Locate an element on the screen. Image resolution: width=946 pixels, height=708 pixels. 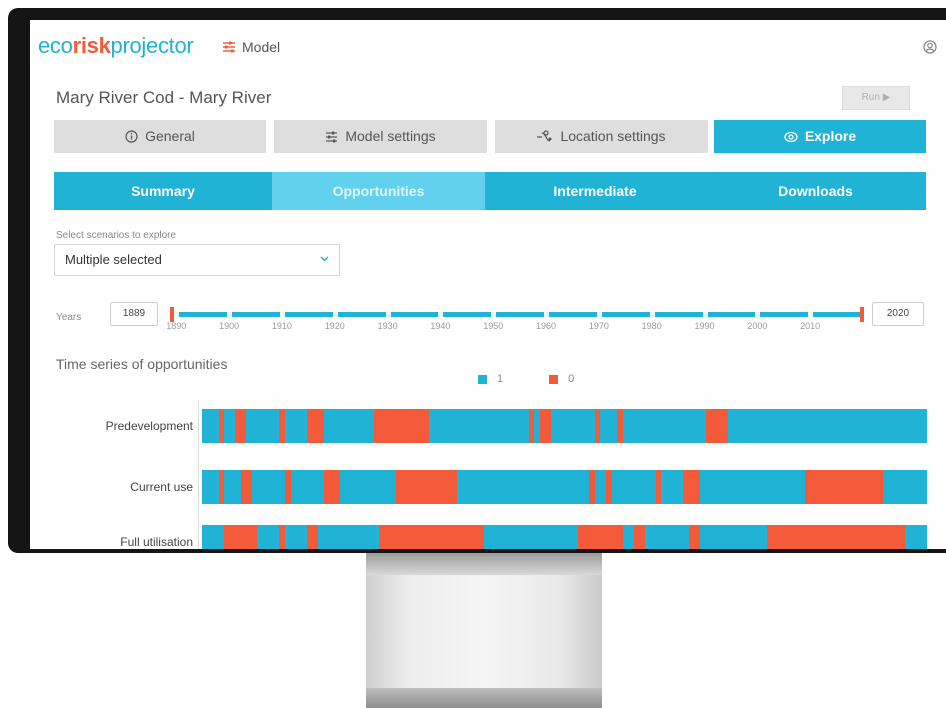
slider-tick-label: 1980 is located at coordinates (651, 326).